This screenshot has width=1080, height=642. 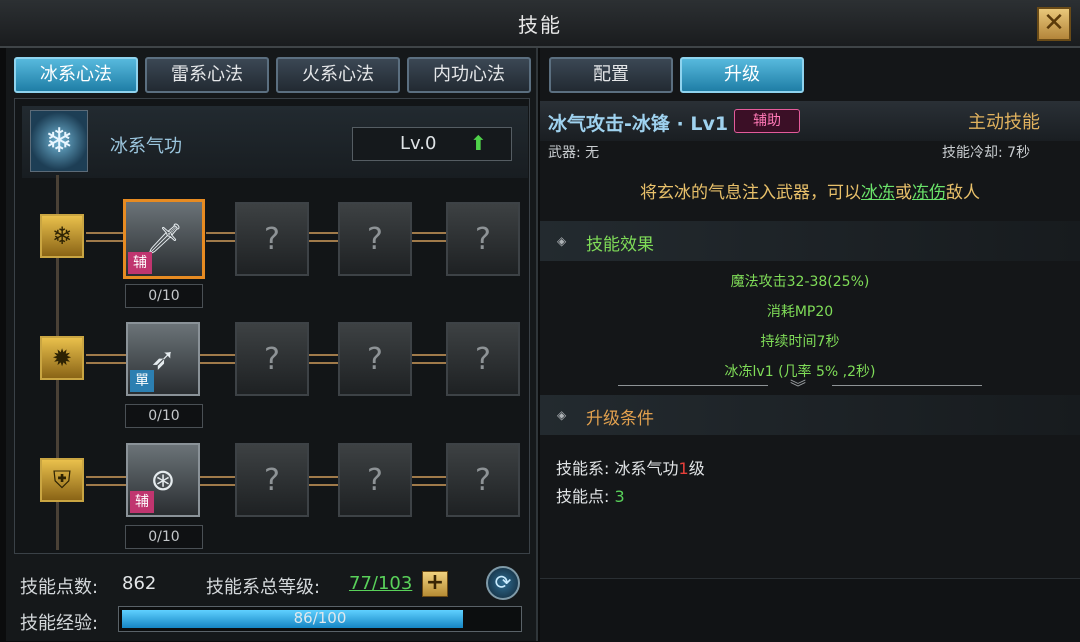 I want to click on skill-description: 将玄冰的气息注入武器，可以冰冻或冻伤敌人, so click(x=810, y=190).